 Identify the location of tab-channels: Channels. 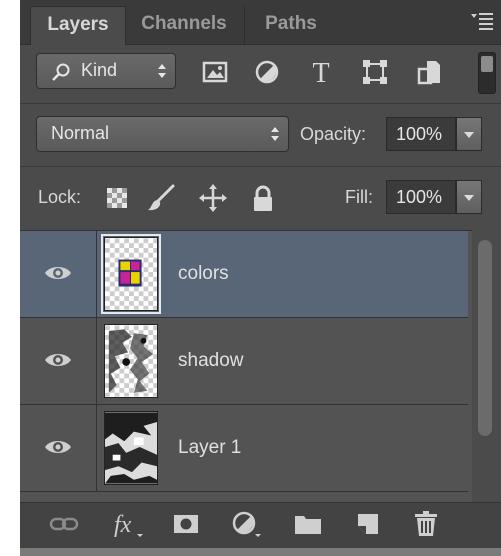
(184, 25).